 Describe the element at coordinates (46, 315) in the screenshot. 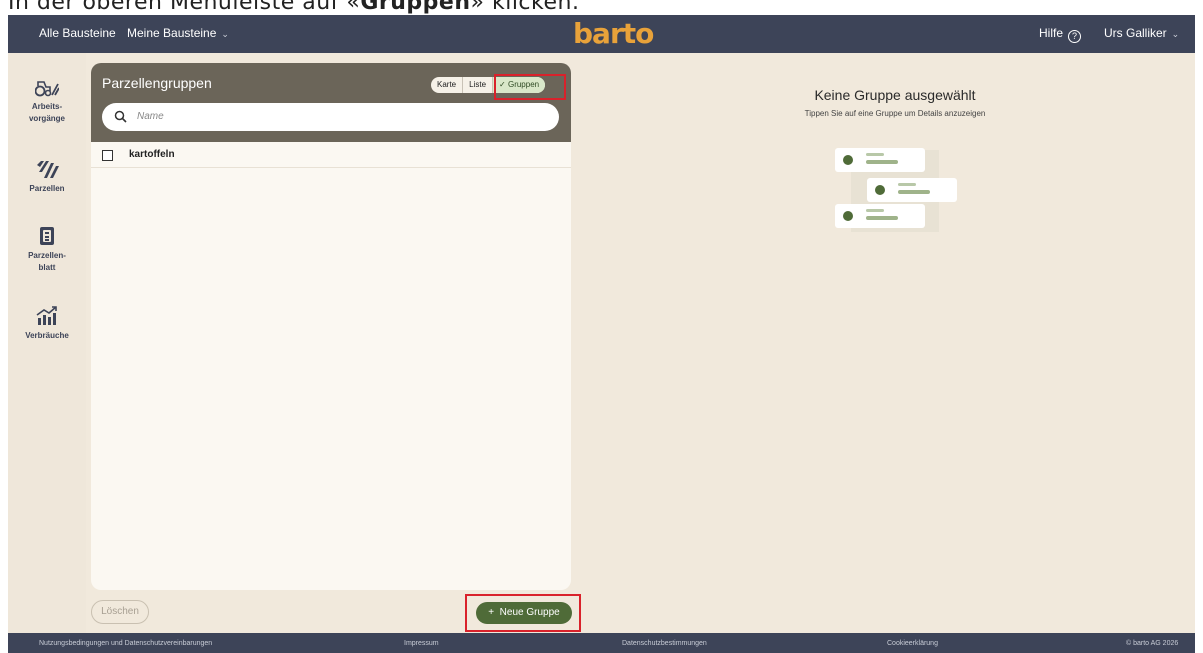

I see `chart-icon` at that location.